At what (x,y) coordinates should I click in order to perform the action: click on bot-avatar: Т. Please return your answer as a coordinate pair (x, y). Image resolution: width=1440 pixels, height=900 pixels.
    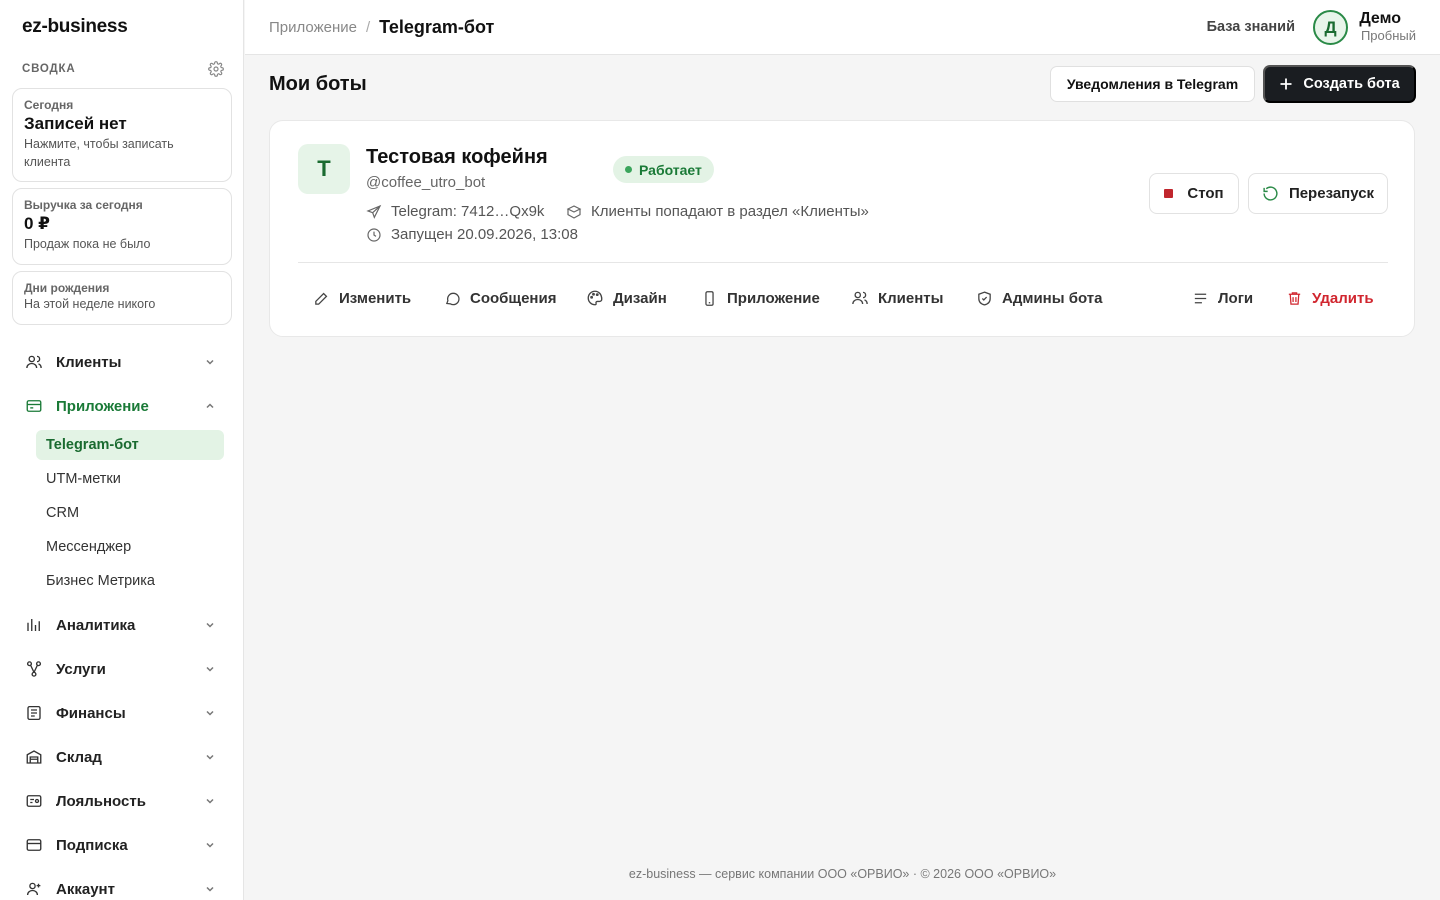
    Looking at the image, I should click on (324, 169).